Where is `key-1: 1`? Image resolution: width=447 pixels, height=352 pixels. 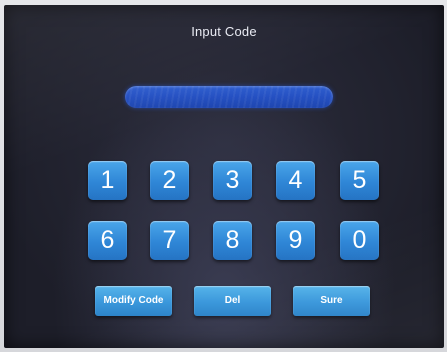 key-1: 1 is located at coordinates (107, 180).